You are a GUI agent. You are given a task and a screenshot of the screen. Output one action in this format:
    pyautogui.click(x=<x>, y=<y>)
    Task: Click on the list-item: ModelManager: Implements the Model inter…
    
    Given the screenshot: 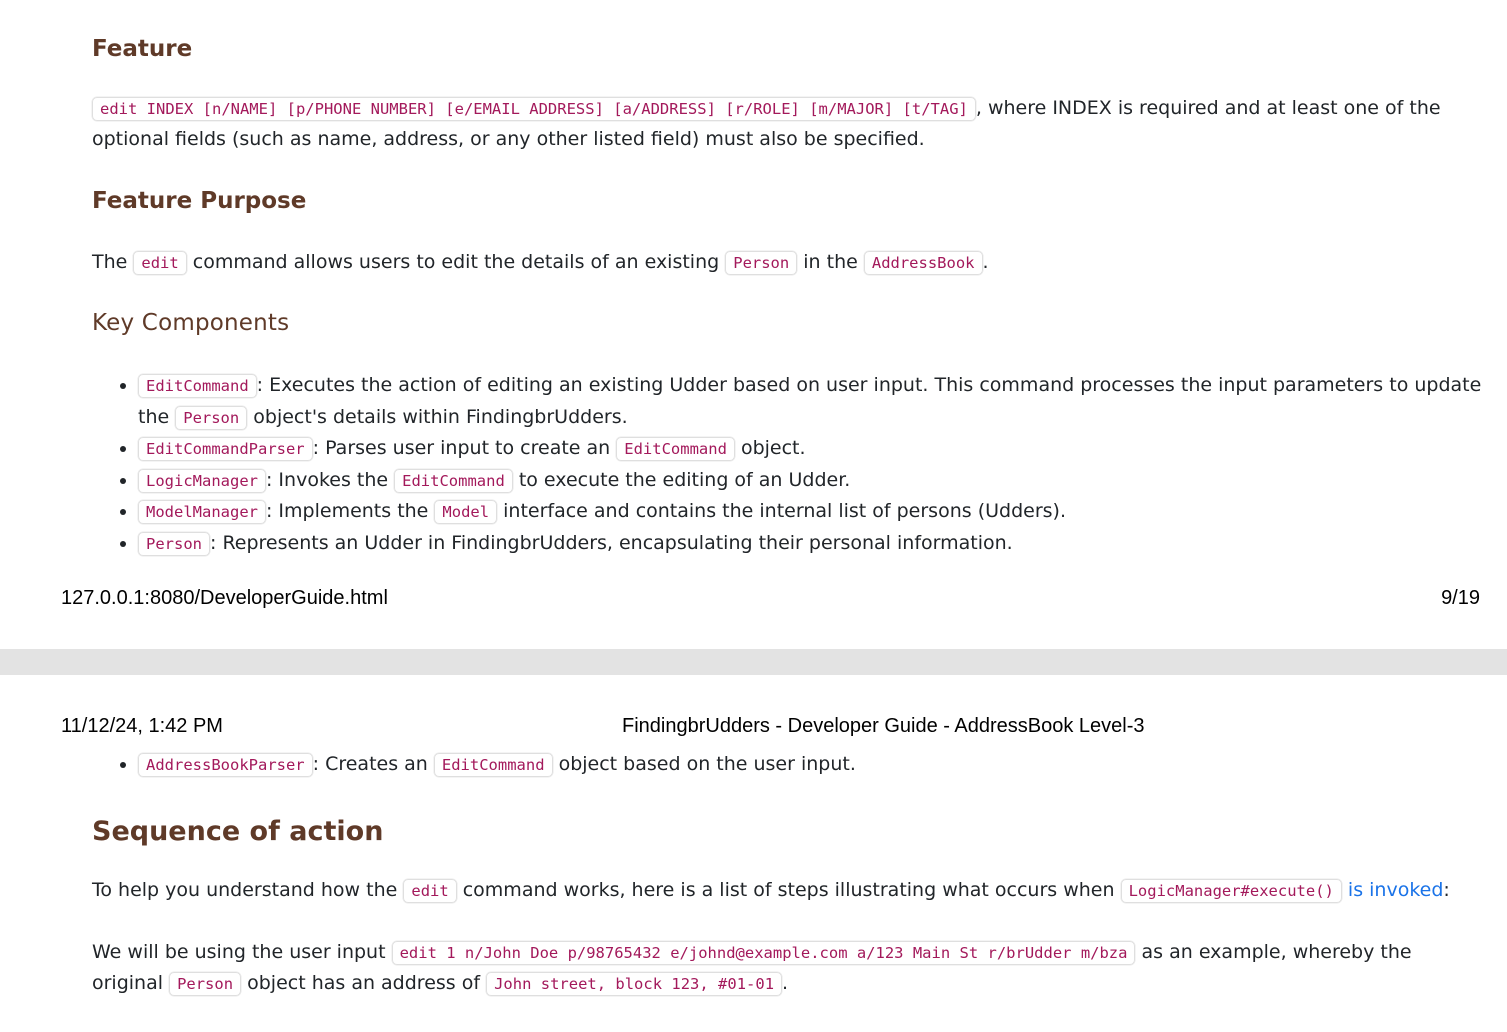 What is the action you would take?
    pyautogui.click(x=822, y=512)
    